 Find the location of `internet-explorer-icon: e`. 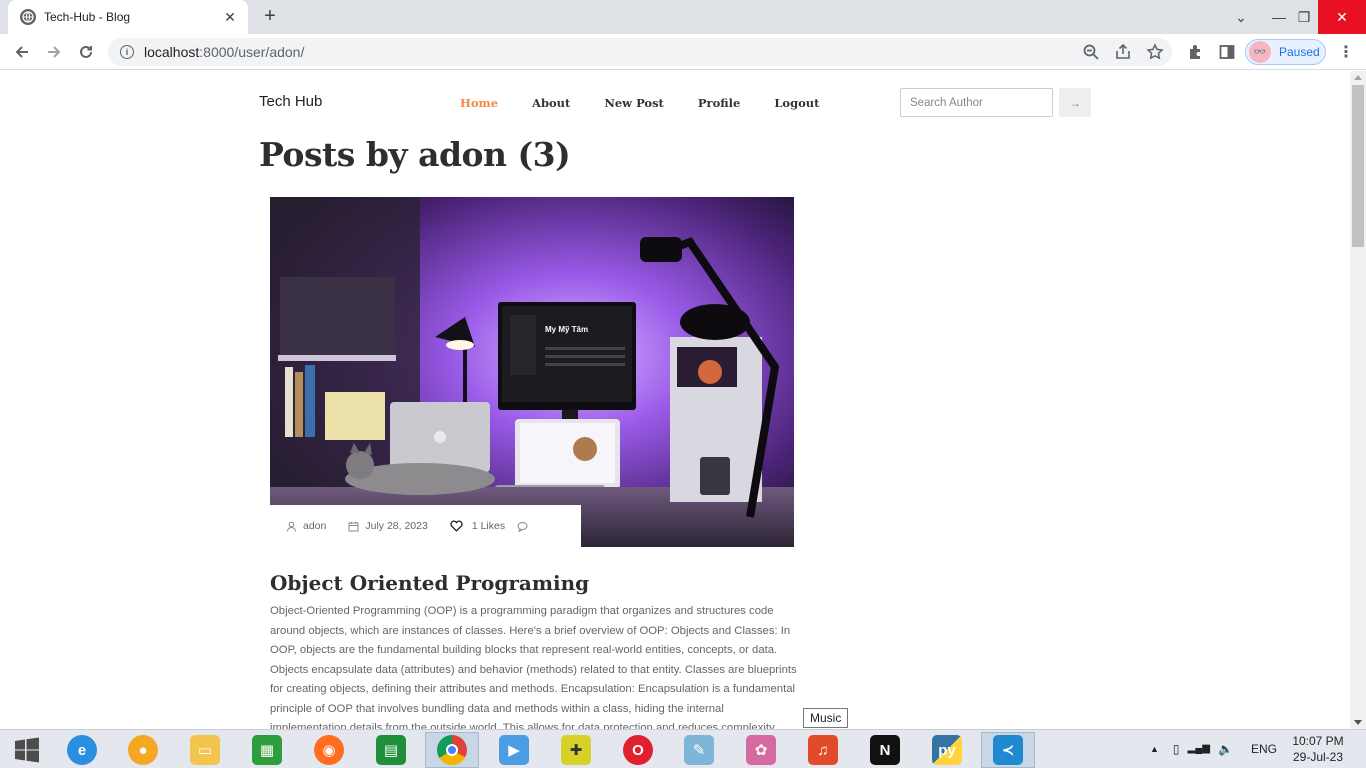

internet-explorer-icon: e is located at coordinates (82, 750).